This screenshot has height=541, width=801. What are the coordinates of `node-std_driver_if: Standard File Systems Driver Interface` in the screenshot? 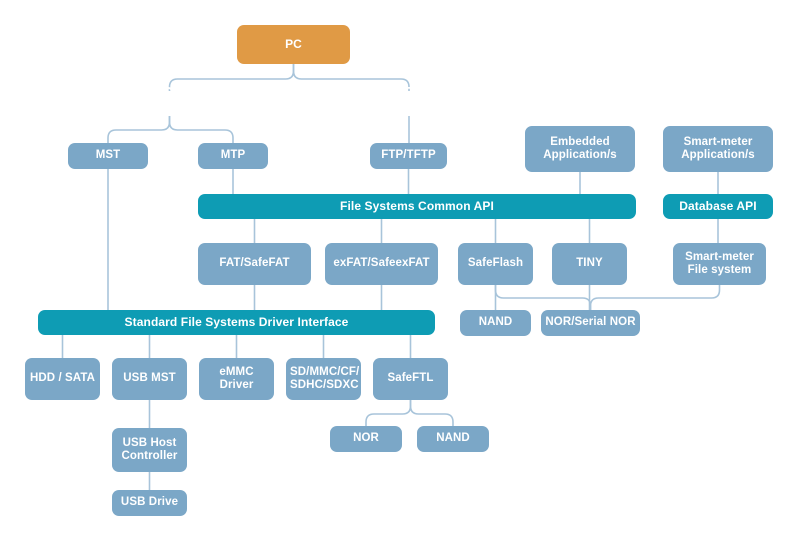 It's located at (236, 322).